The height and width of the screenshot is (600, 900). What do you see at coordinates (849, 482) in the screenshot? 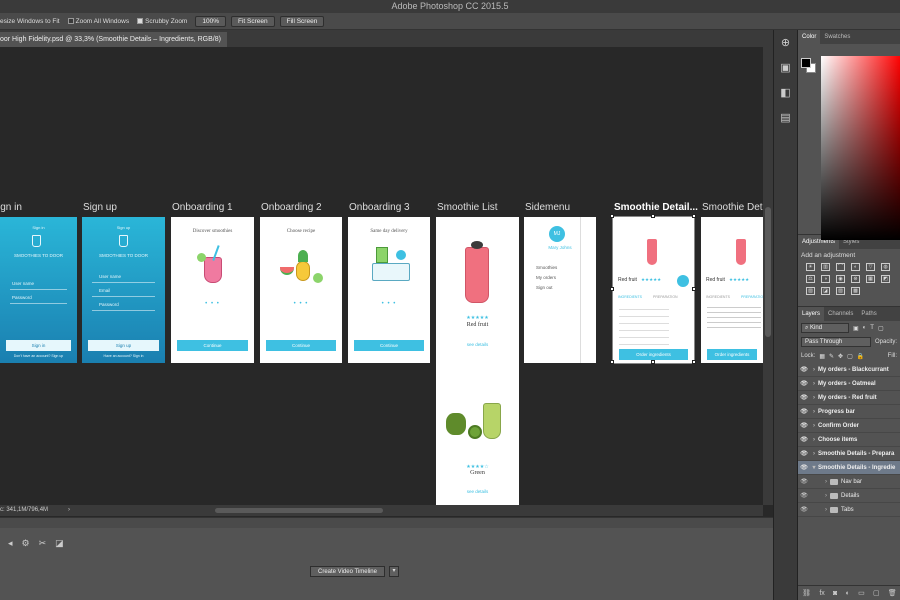
I see `layer-row: 👁 › Nav bar` at bounding box center [849, 482].